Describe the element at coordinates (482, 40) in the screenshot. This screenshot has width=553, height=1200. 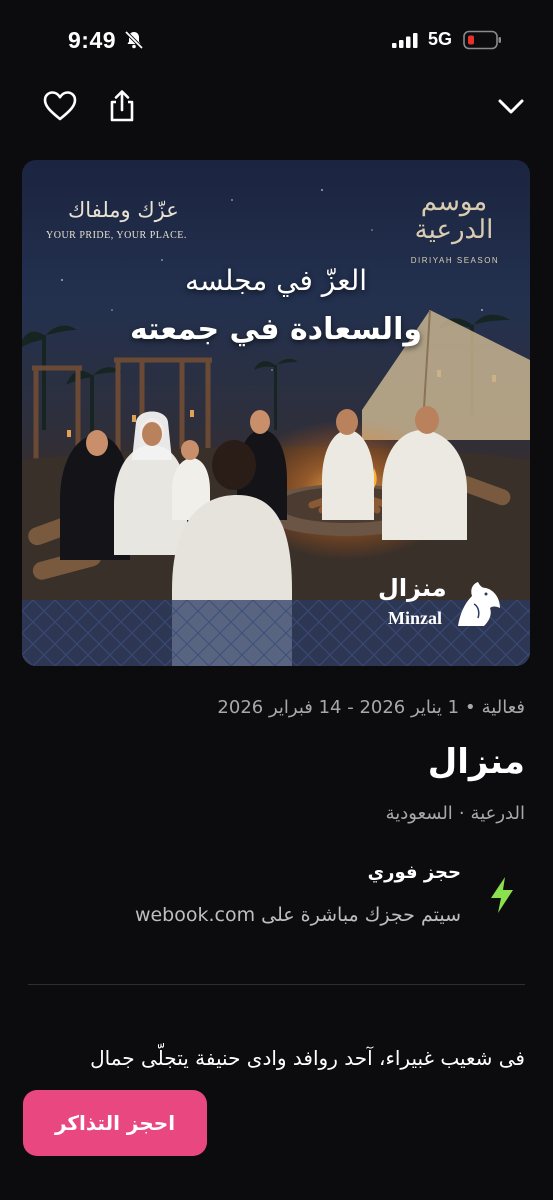
I see `battery-icon` at that location.